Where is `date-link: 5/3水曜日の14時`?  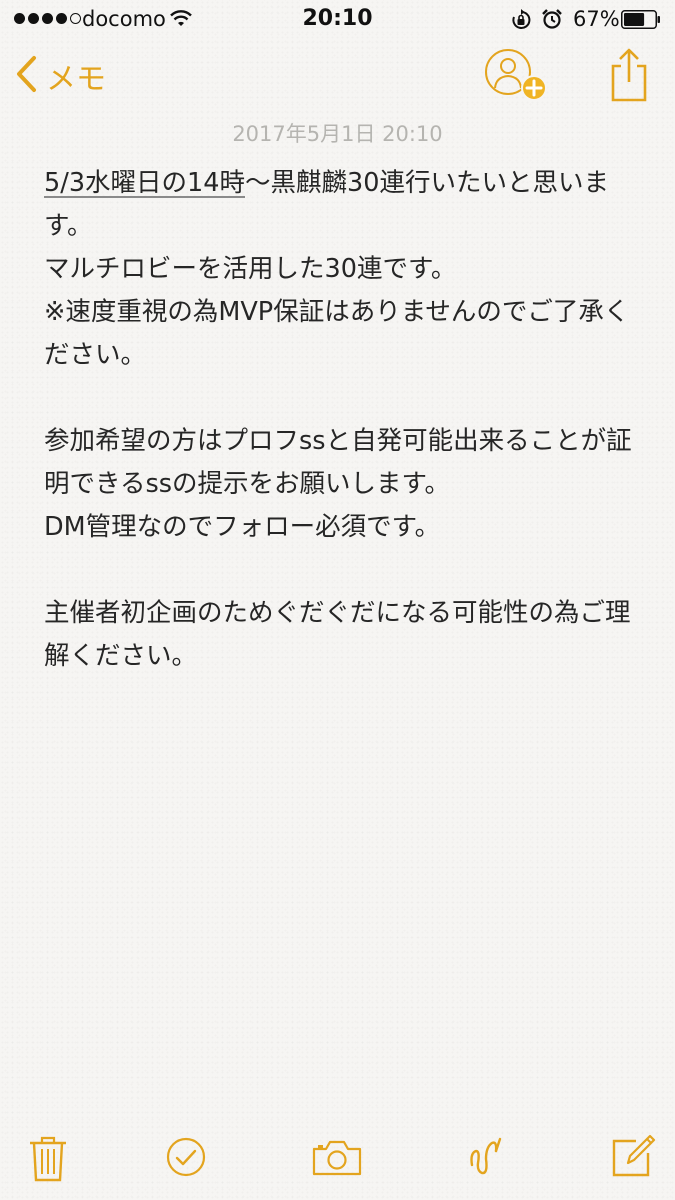 date-link: 5/3水曜日の14時 is located at coordinates (144, 183).